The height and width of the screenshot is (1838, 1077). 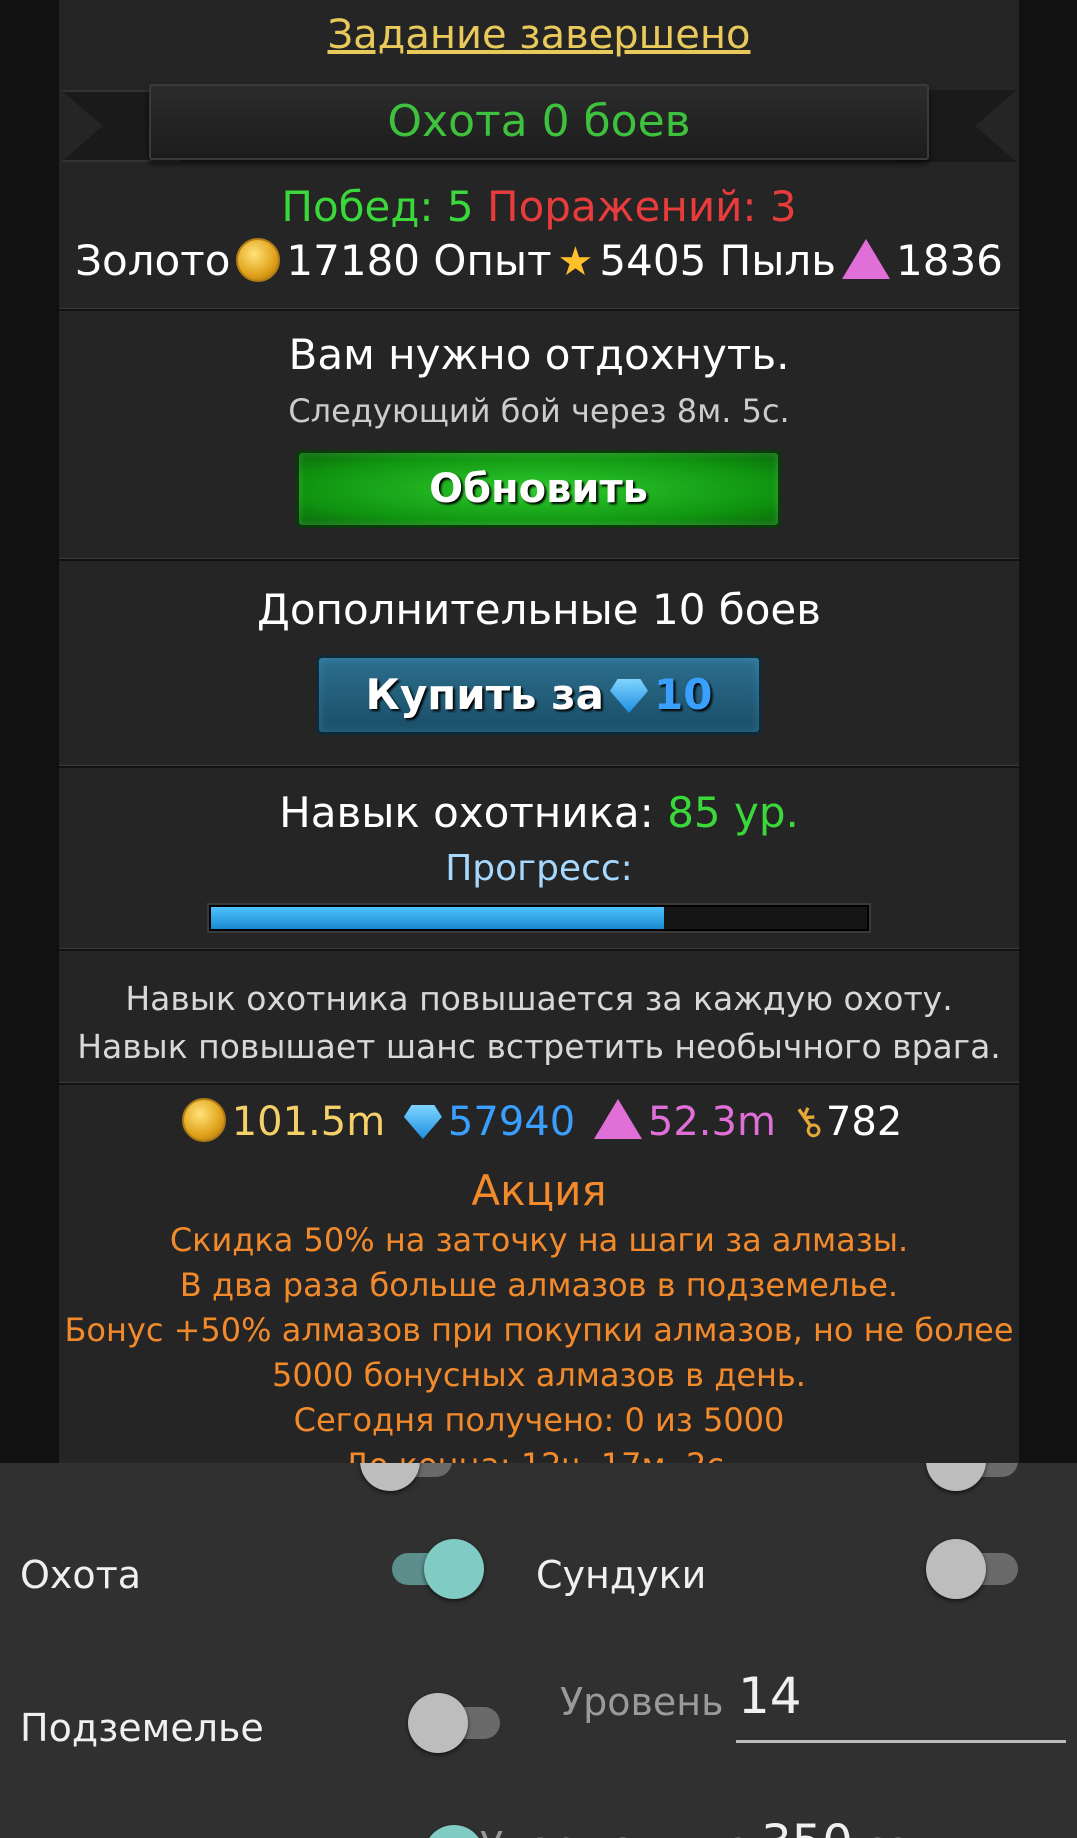 I want to click on level-label: Уровень, so click(x=642, y=1702).